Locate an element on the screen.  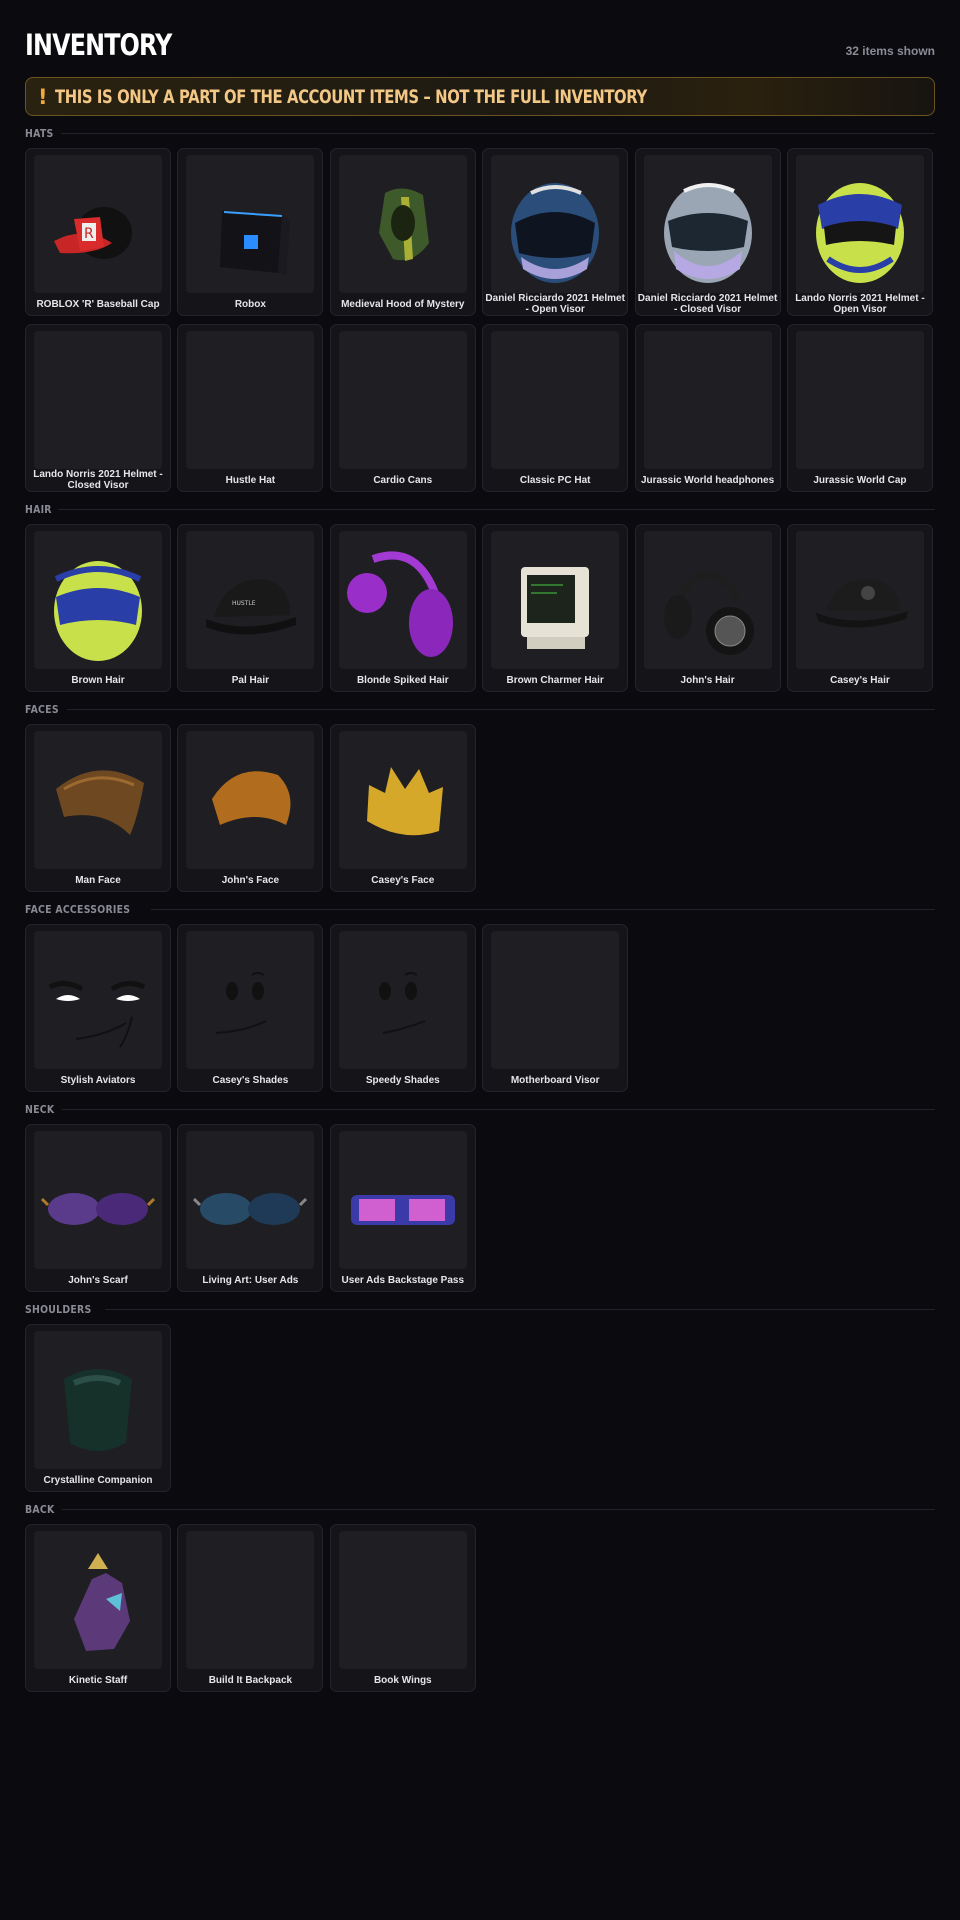
item-grid: Crystalline Companion is located at coordinates (480, 1408).